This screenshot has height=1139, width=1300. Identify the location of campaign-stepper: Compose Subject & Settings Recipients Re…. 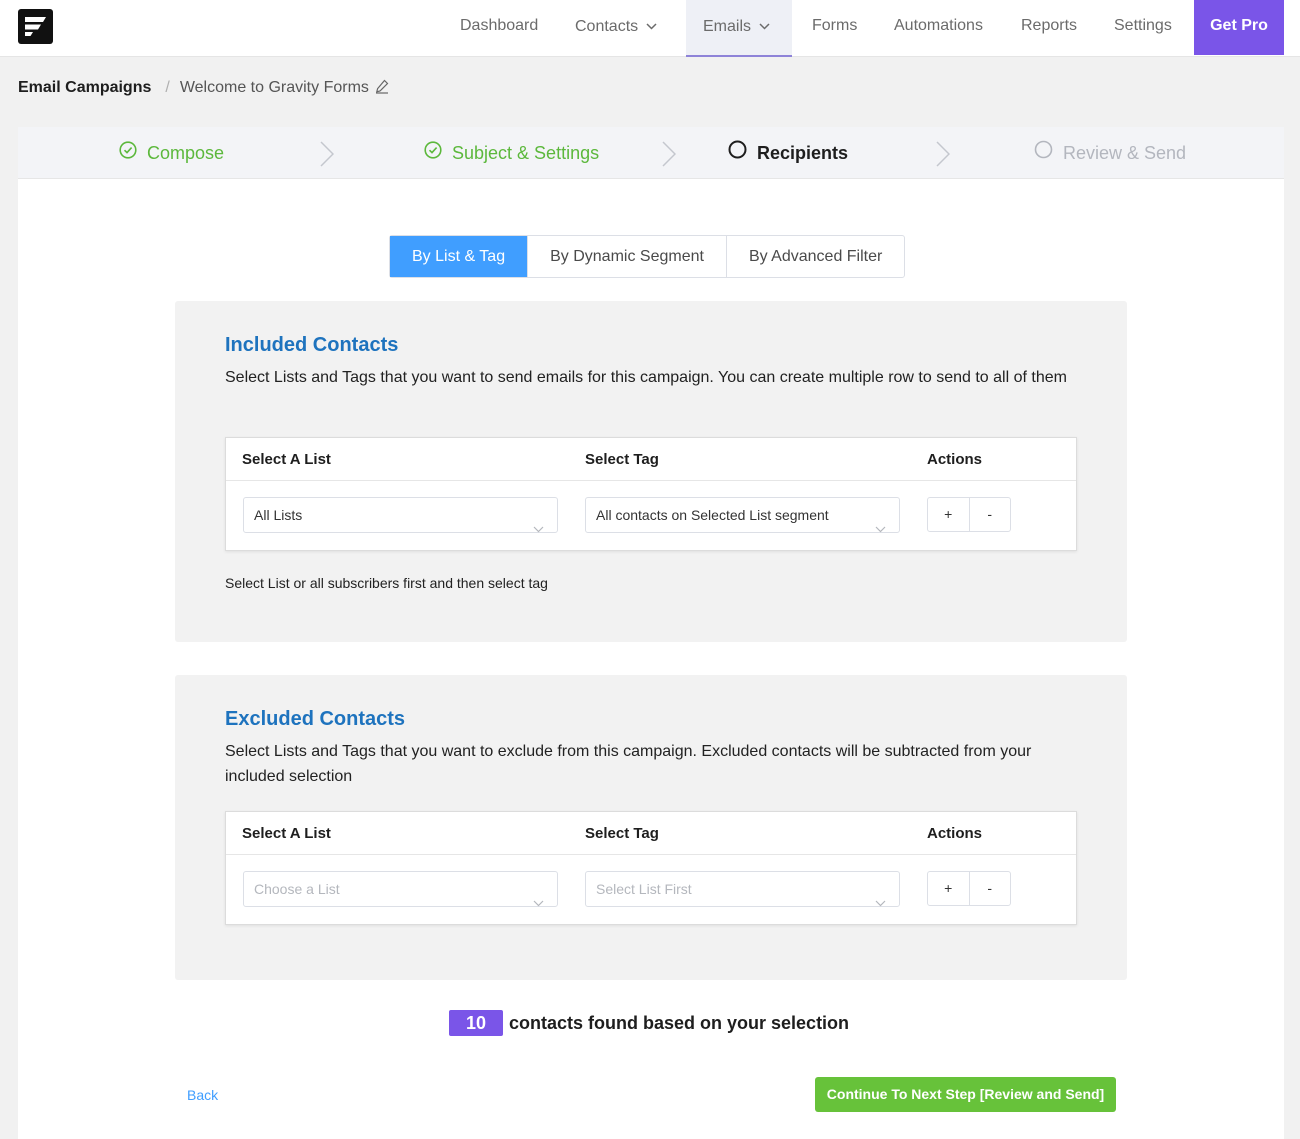
(651, 153).